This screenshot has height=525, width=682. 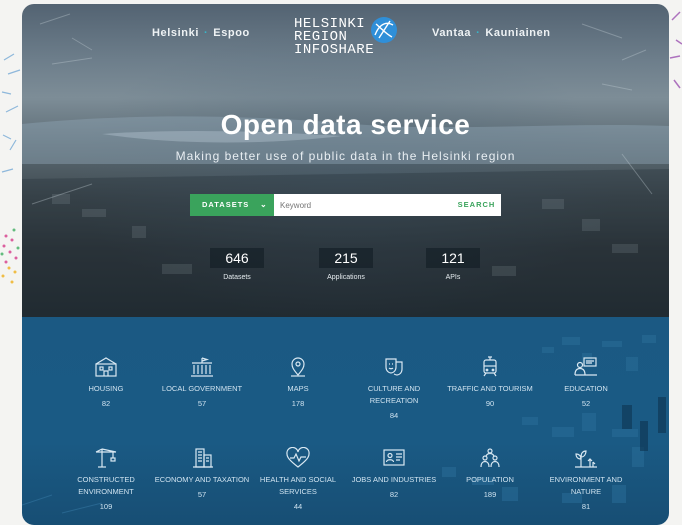 I want to click on stat-value: 215, so click(x=346, y=258).